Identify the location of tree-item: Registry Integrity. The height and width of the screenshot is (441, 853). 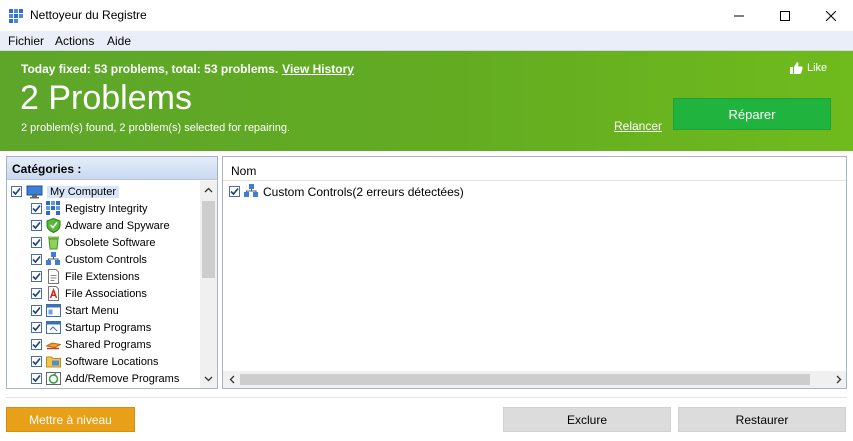
(89, 208).